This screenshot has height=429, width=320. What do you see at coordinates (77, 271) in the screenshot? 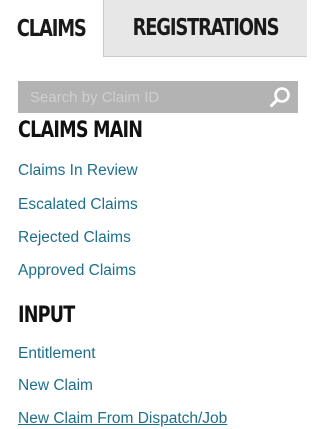
I see `link-approved-claims: Approved Claims` at bounding box center [77, 271].